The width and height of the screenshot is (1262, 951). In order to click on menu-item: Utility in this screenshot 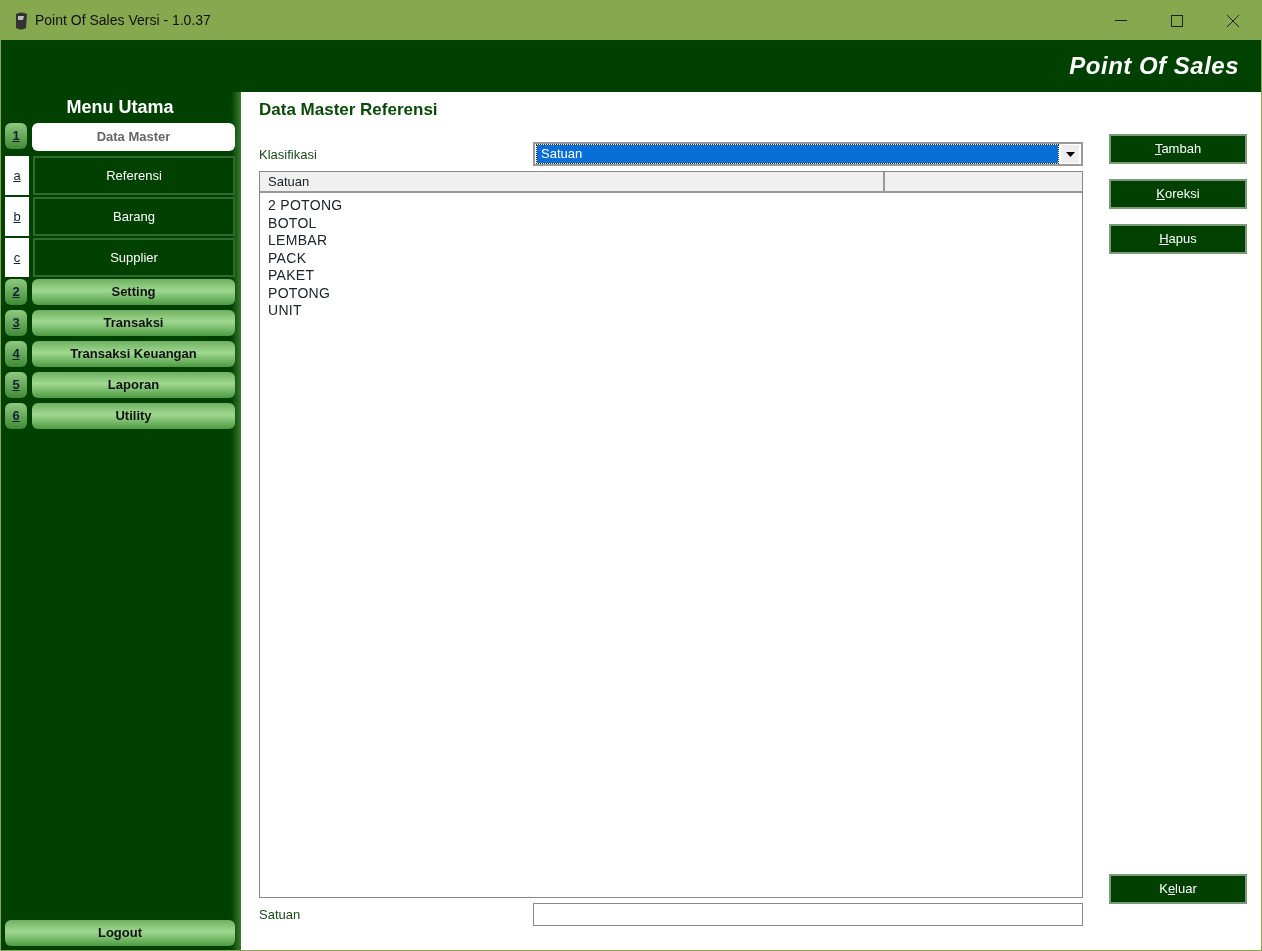, I will do `click(133, 416)`.